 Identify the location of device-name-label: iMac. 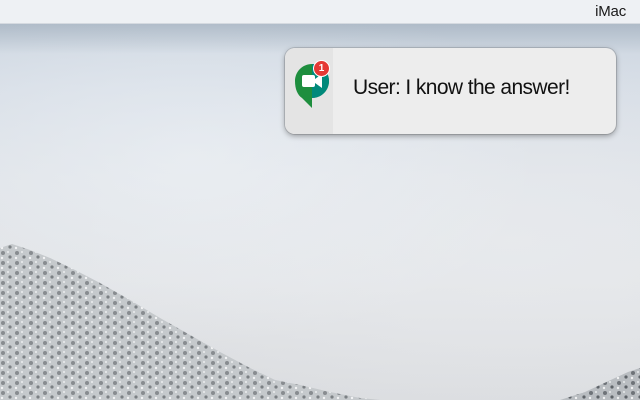
(610, 11).